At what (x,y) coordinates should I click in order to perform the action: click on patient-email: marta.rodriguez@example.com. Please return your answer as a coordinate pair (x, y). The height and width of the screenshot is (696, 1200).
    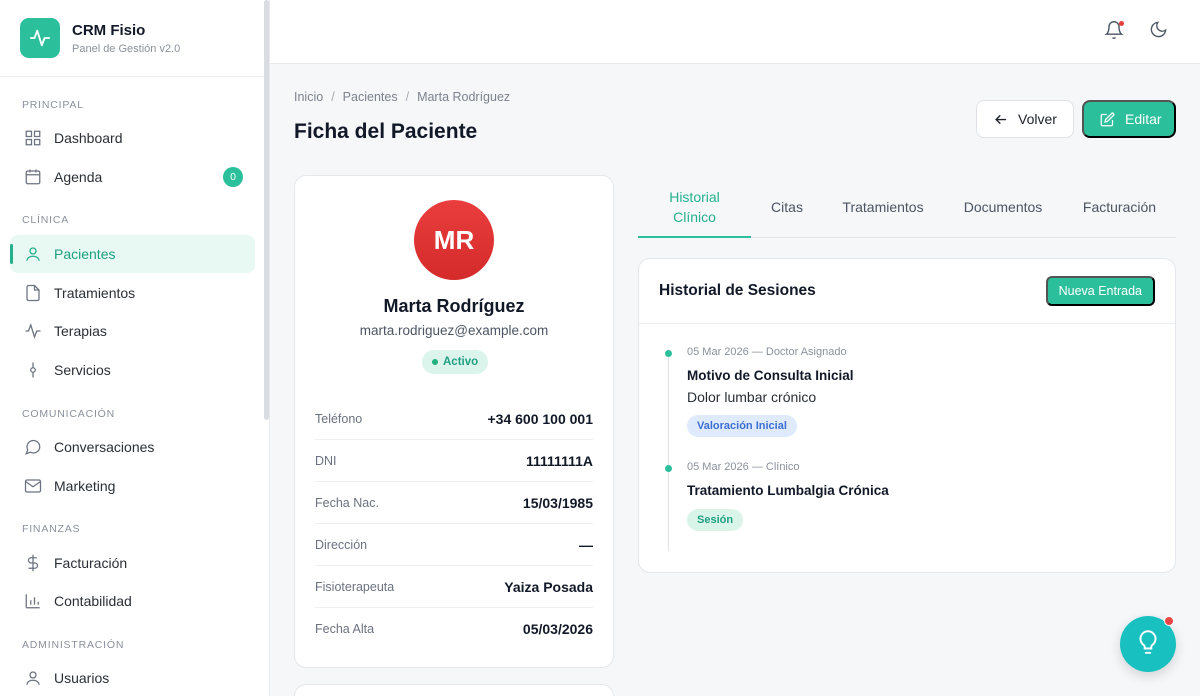
    Looking at the image, I should click on (454, 330).